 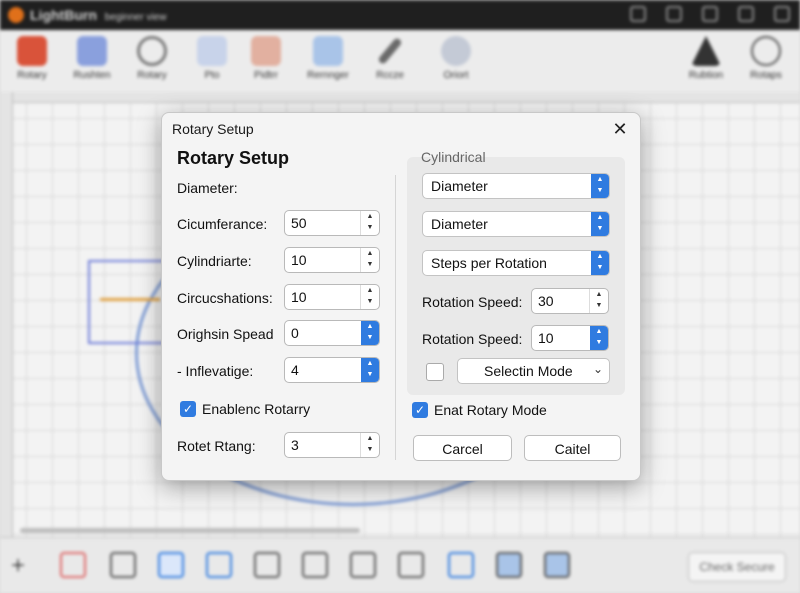 What do you see at coordinates (570, 338) in the screenshot?
I see `rotation-speed-spinbox-2: 10 ▲ ▼` at bounding box center [570, 338].